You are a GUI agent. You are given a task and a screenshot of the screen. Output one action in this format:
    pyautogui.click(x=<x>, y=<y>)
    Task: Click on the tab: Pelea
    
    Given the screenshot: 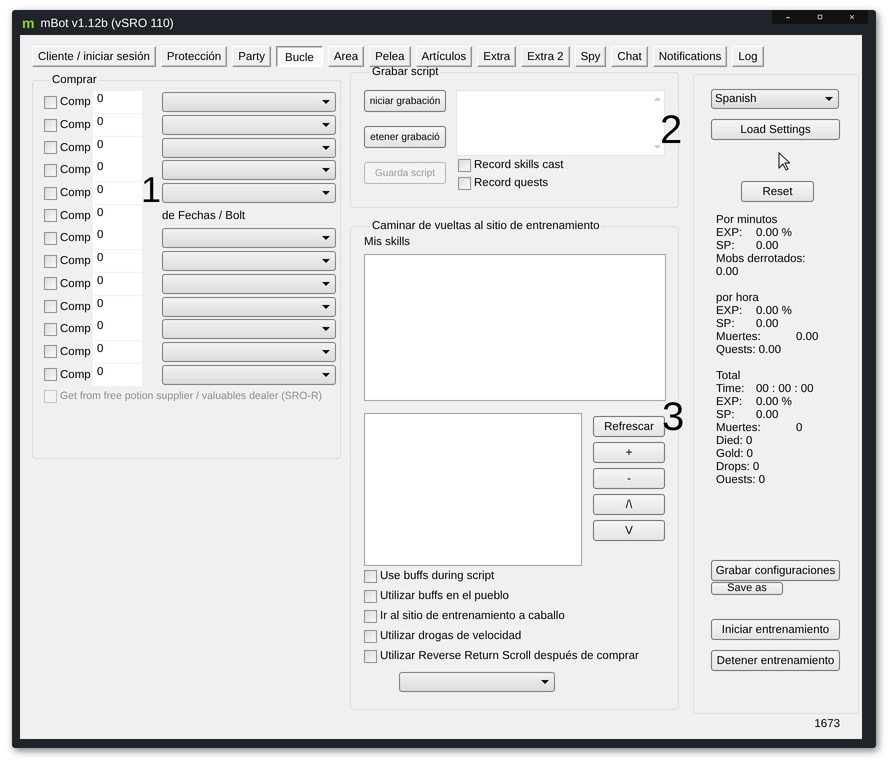 What is the action you would take?
    pyautogui.click(x=390, y=56)
    